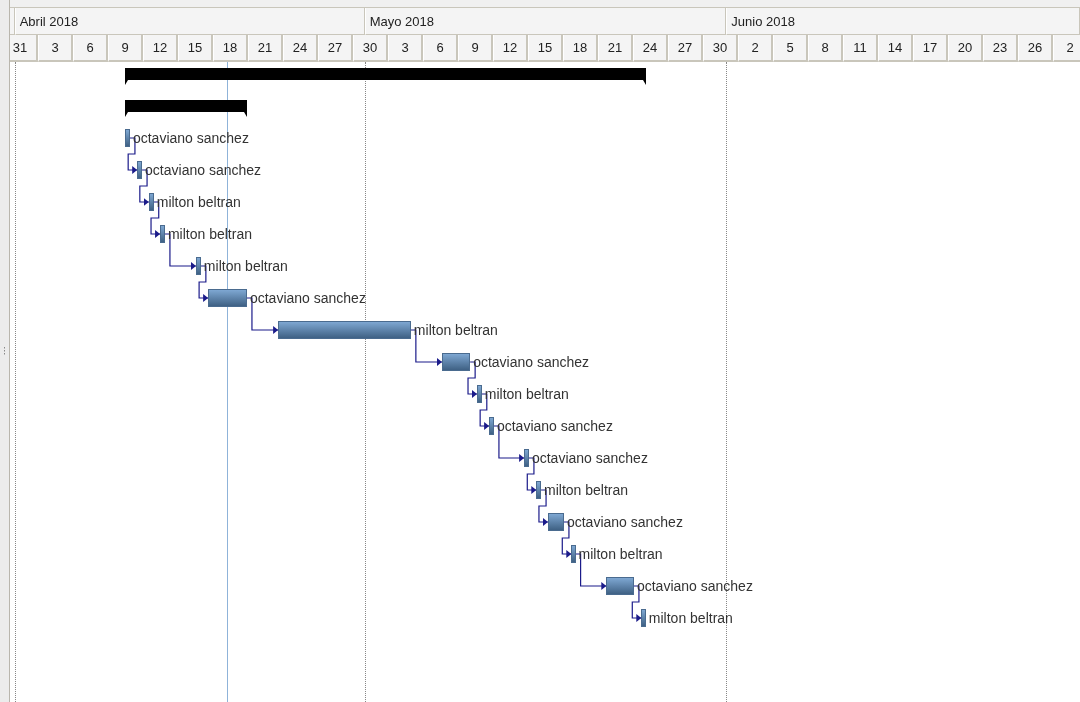 The image size is (1080, 702). I want to click on day-header: 17, so click(930, 48).